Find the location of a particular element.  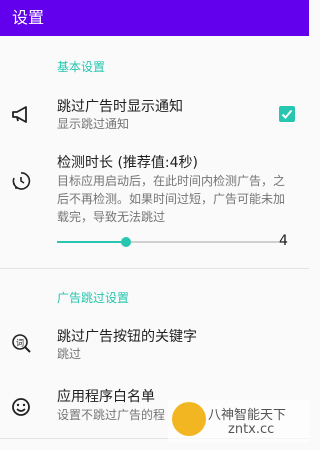

slider-thumb is located at coordinates (126, 242).